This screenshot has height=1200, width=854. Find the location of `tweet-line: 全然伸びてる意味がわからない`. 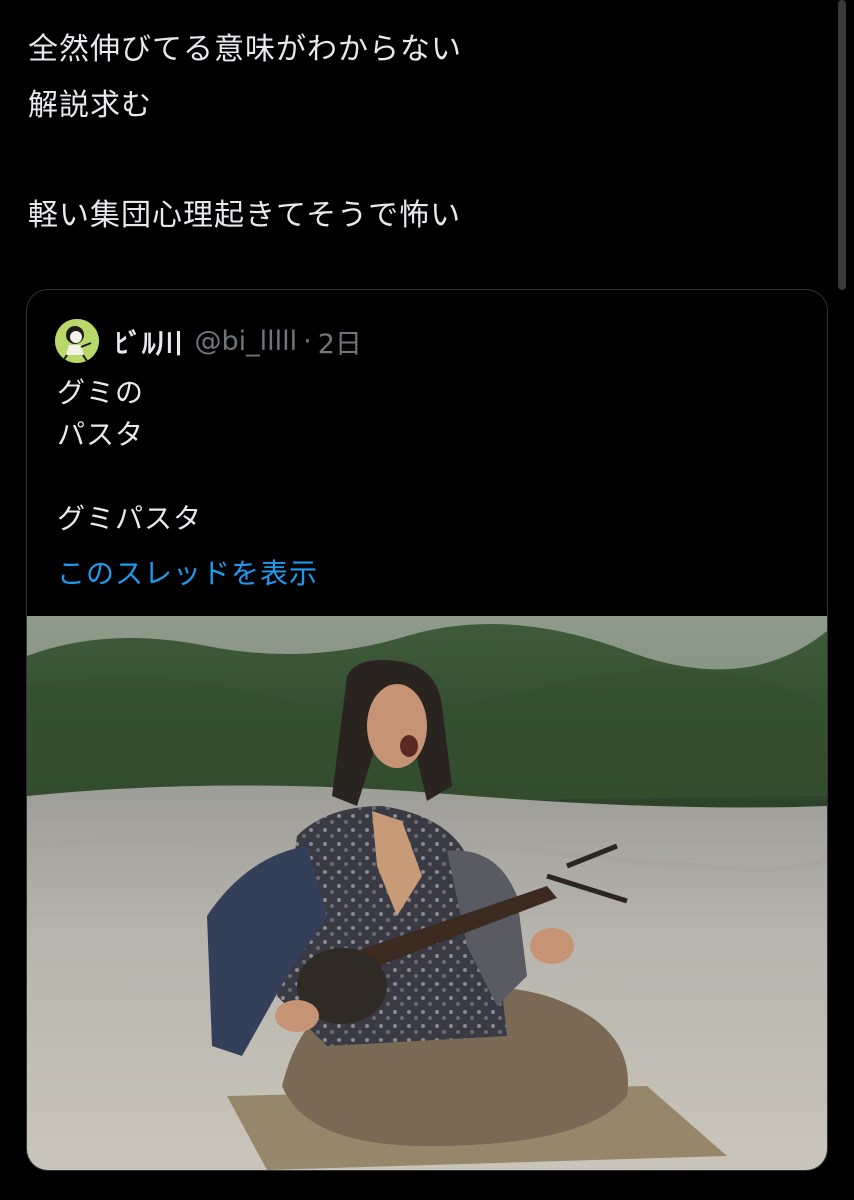

tweet-line: 全然伸びてる意味がわからない is located at coordinates (245, 49).